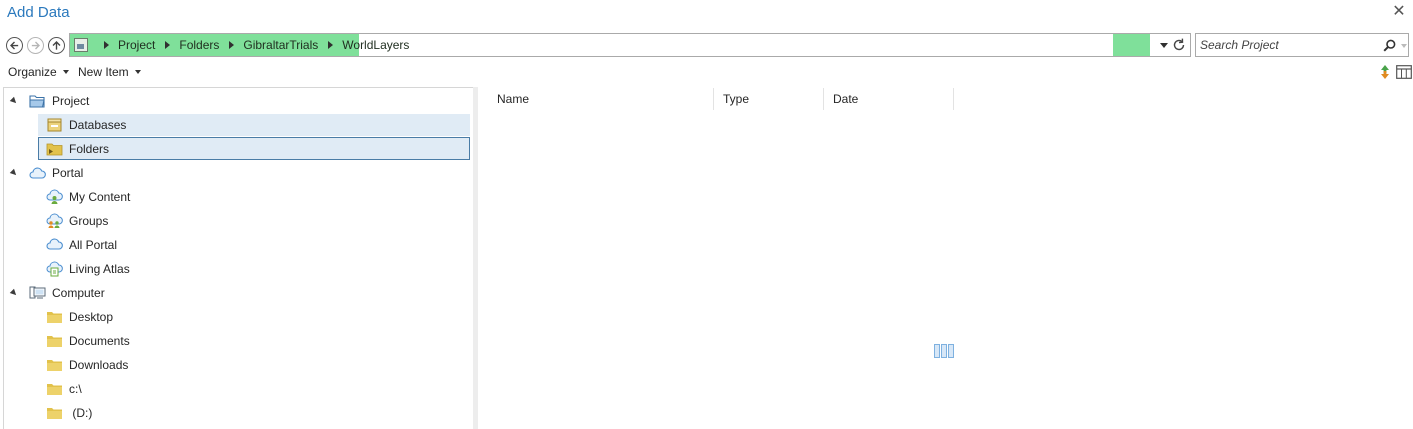  I want to click on column-header-name: Name, so click(601, 99).